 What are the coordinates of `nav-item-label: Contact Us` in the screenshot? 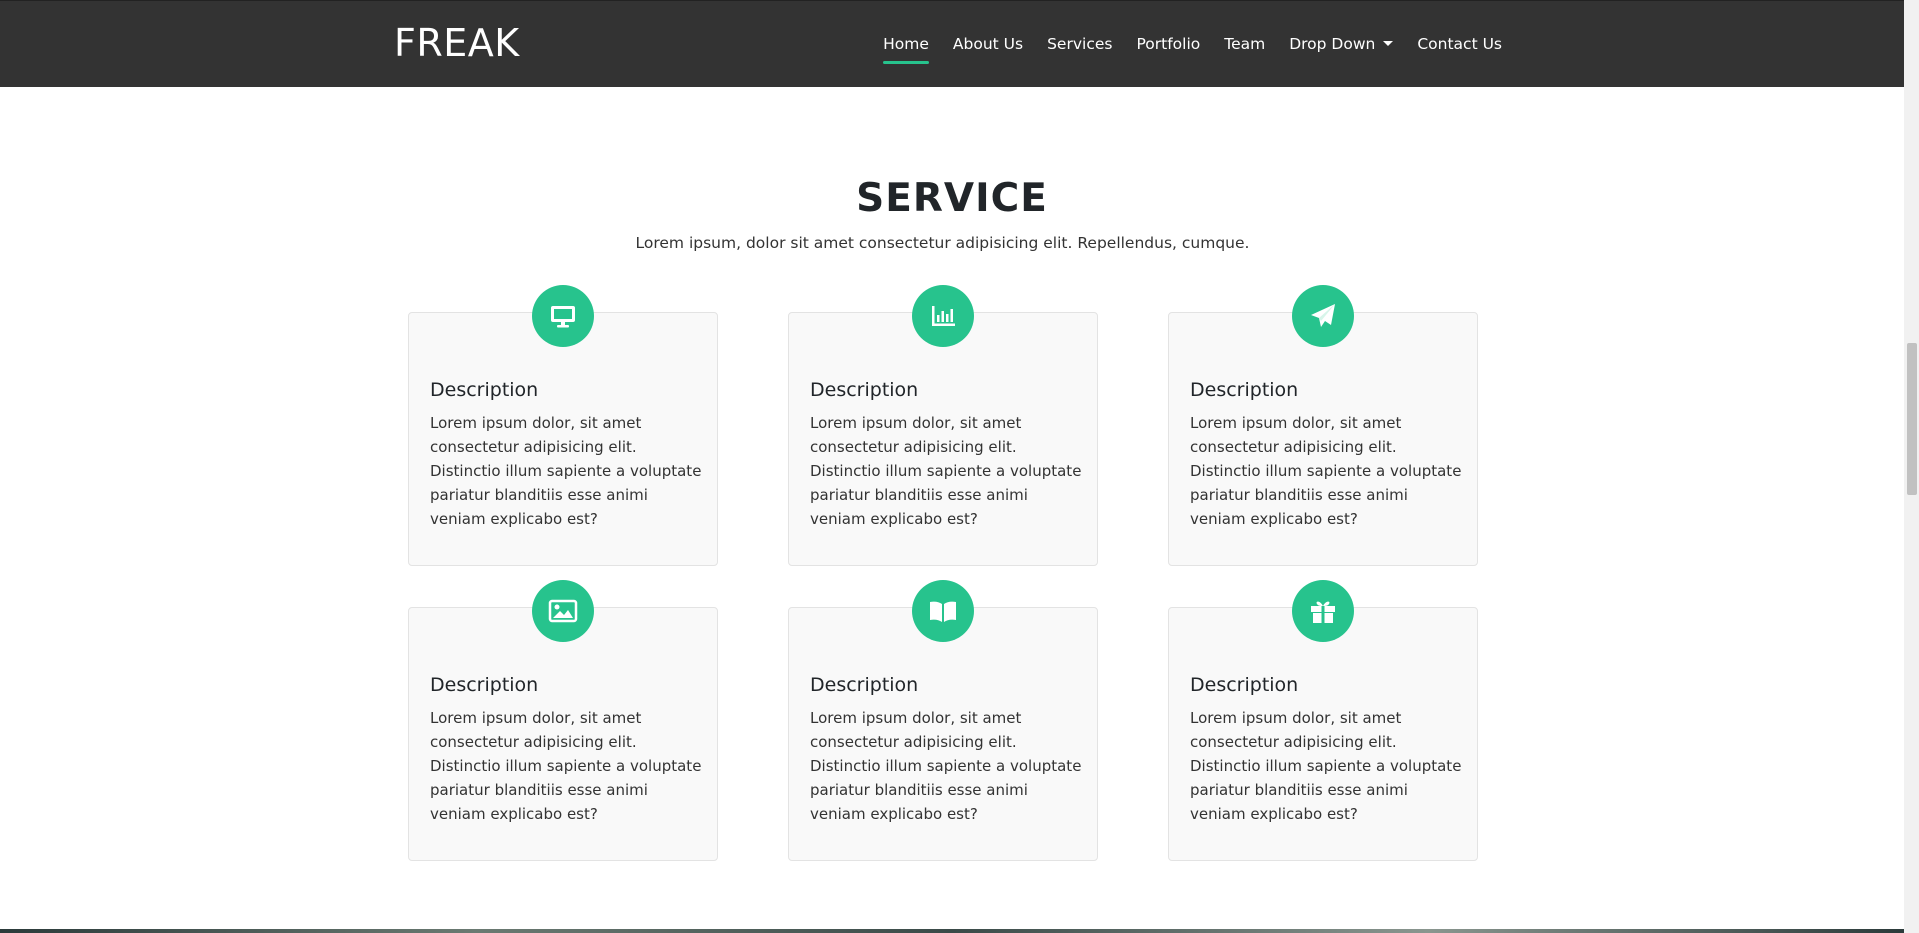 It's located at (1459, 44).